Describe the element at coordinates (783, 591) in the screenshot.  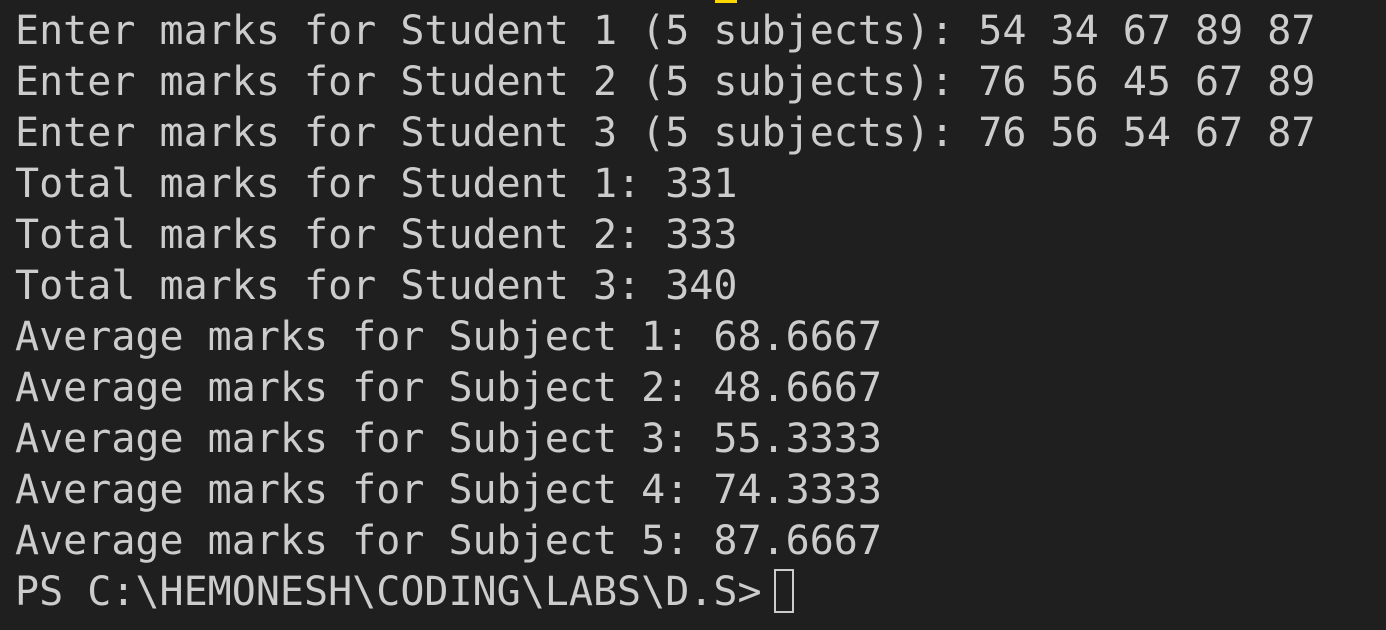
I see `block-cursor-icon` at that location.